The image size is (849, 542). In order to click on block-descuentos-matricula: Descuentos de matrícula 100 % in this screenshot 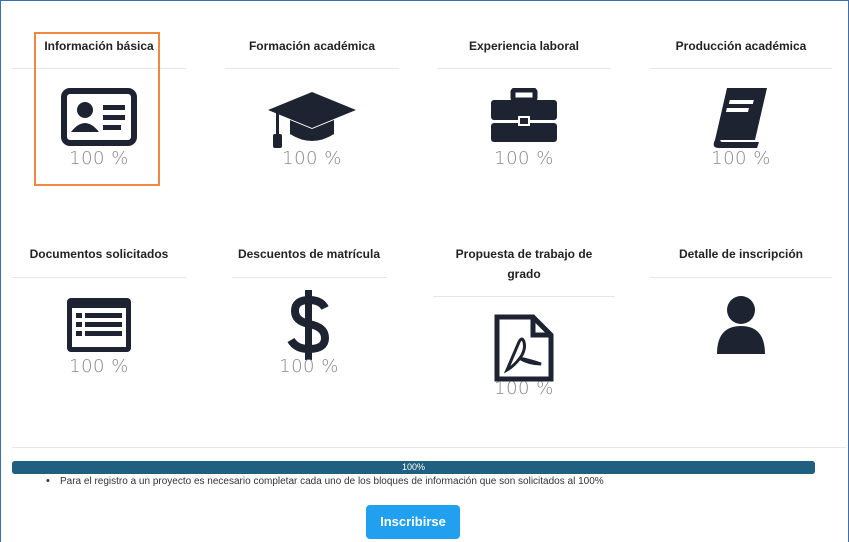, I will do `click(309, 319)`.